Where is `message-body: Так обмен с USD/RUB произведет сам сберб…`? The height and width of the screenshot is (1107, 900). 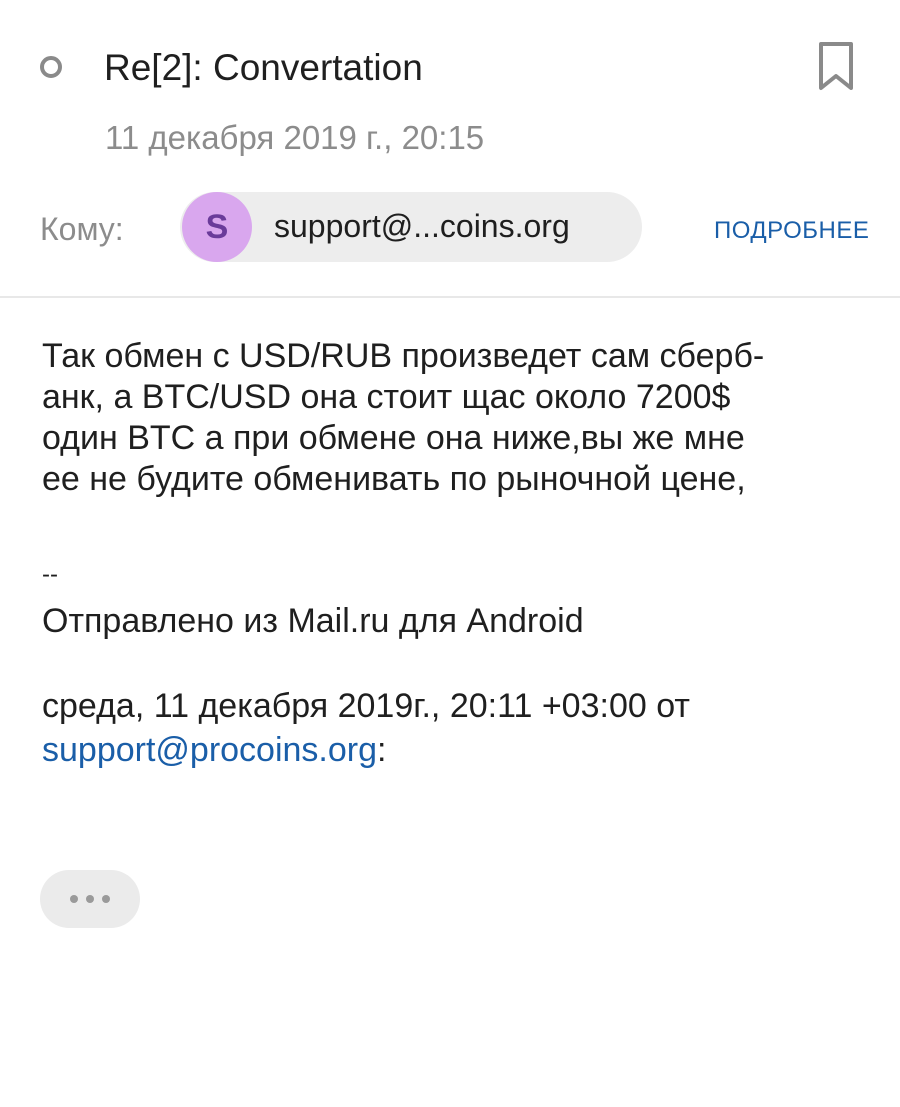 message-body: Так обмен с USD/RUB произведет сам сберб… is located at coordinates (457, 418).